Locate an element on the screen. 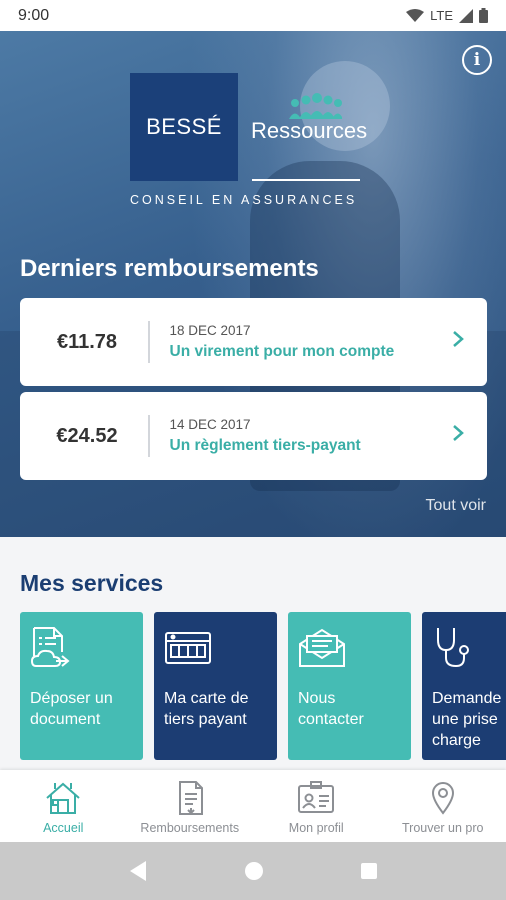 The width and height of the screenshot is (506, 900). service-tile-label: Ma carte de tiers payant is located at coordinates (206, 709).